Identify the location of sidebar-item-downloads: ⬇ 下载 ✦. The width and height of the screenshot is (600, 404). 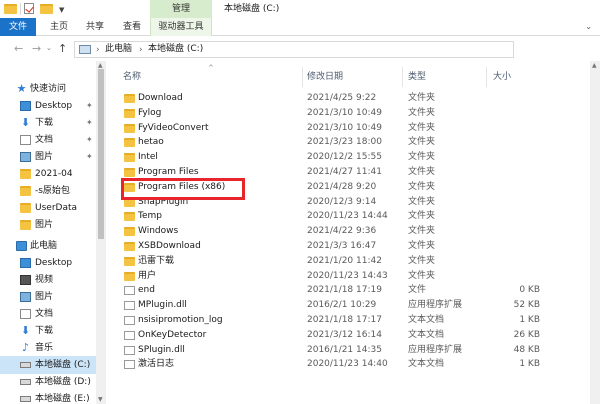
(48, 123).